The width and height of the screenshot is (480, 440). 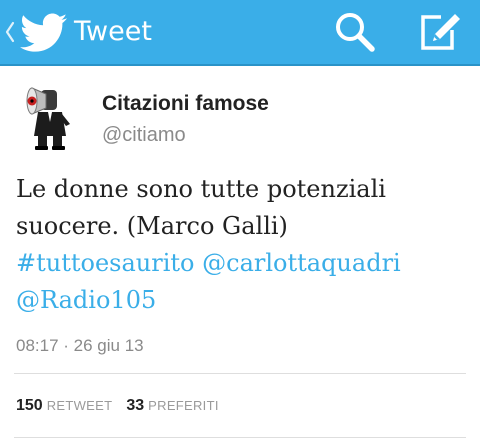 I want to click on twitter-bird-icon, so click(x=44, y=33).